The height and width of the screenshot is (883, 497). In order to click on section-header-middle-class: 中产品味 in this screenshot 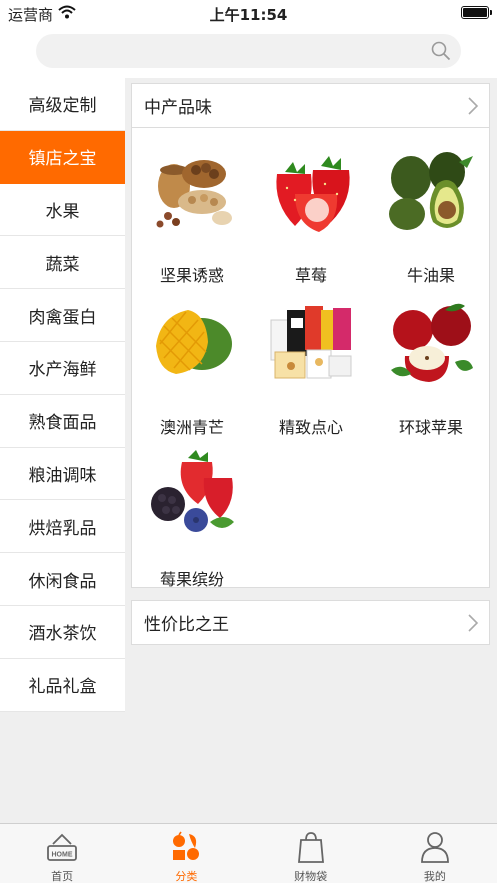, I will do `click(310, 105)`.